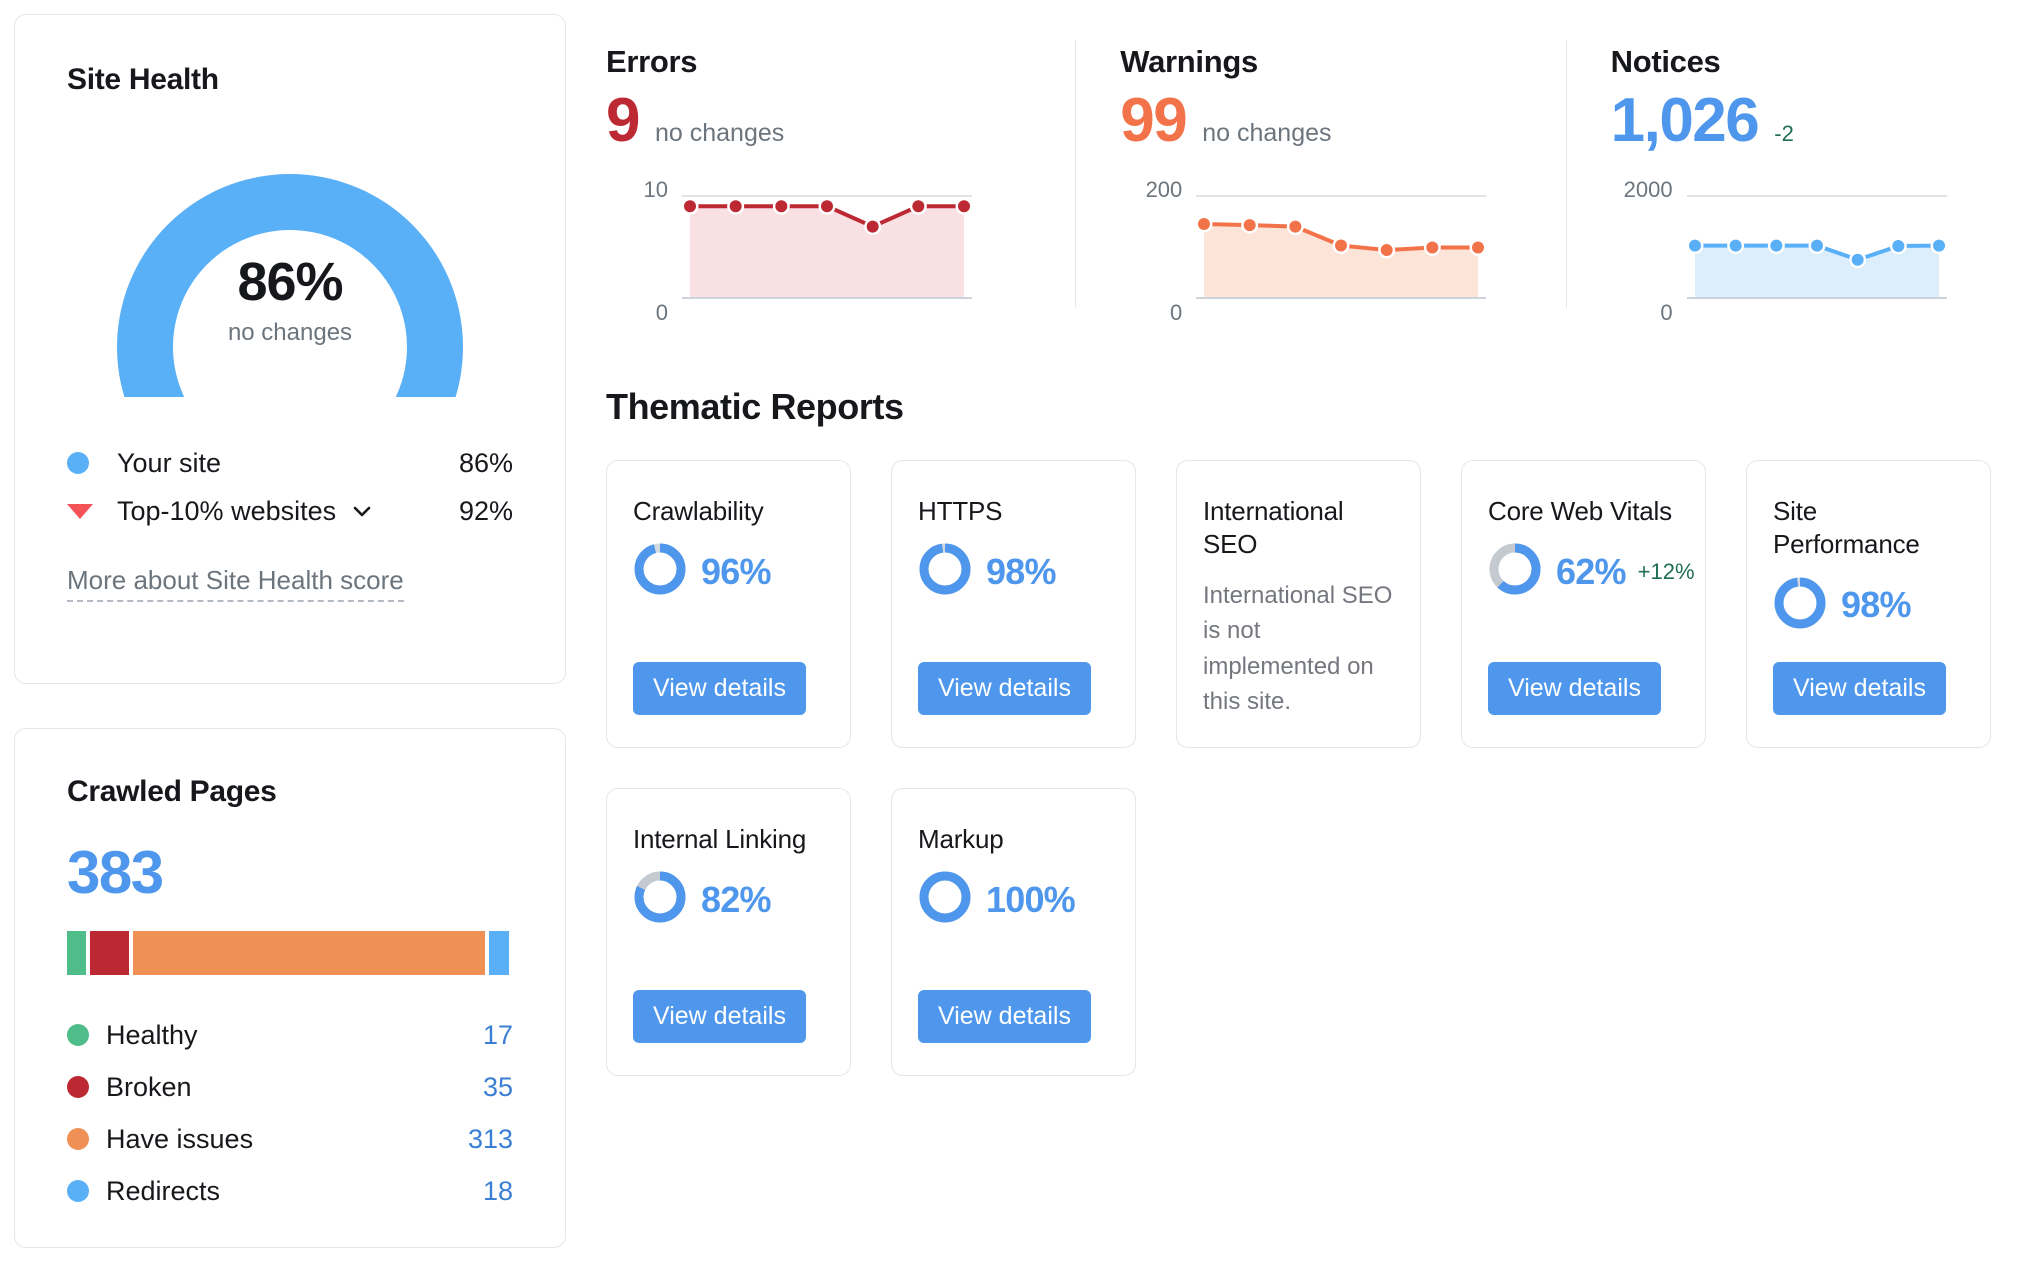 The width and height of the screenshot is (2020, 1272). I want to click on chevron-down-icon, so click(362, 511).